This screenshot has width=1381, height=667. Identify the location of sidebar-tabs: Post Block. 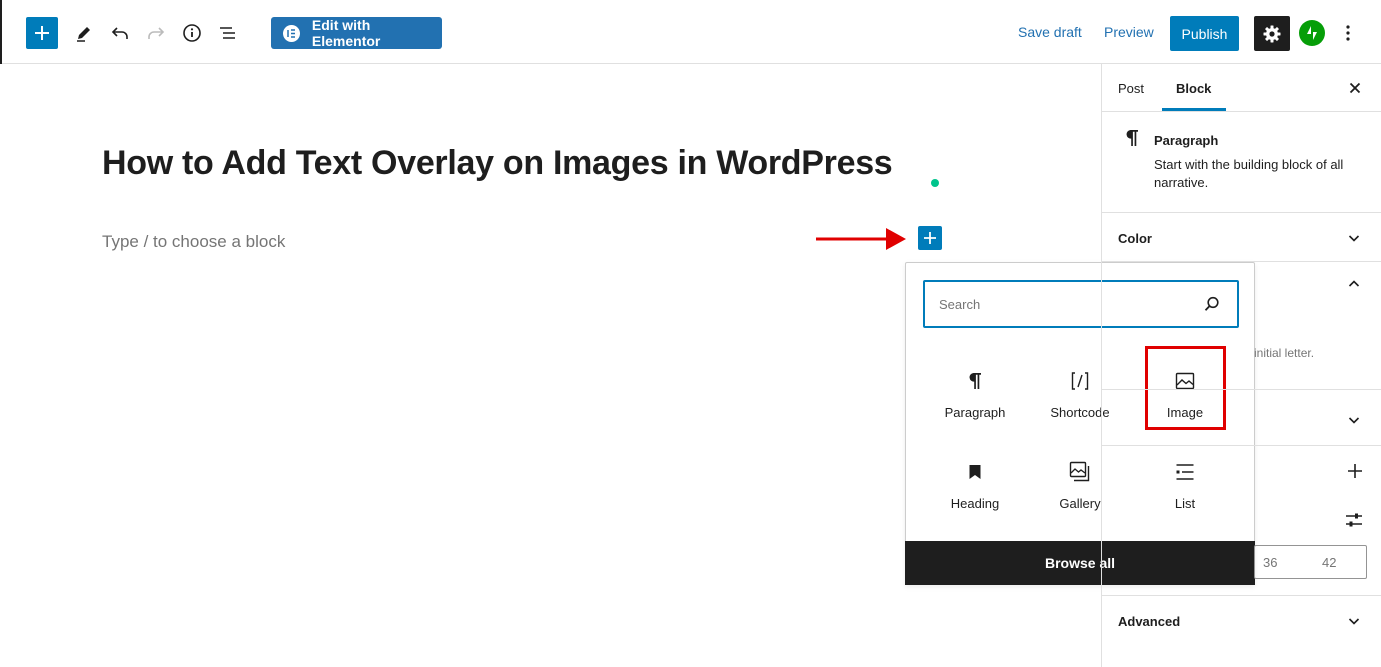
(1241, 88).